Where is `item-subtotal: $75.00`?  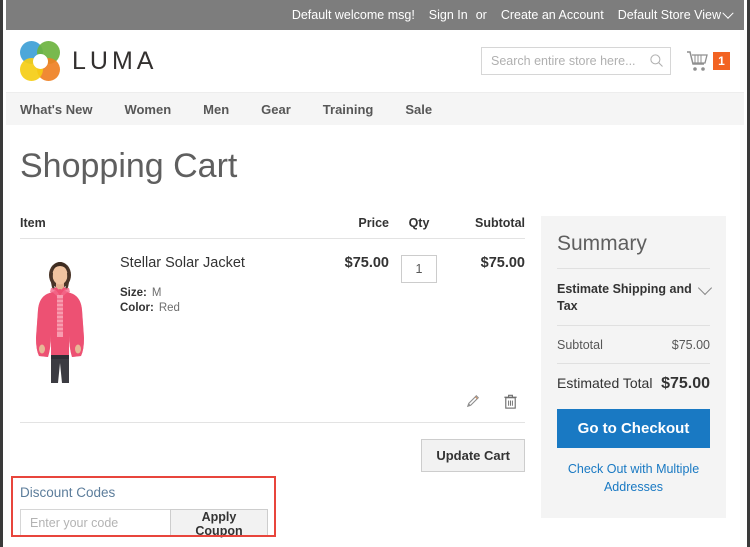
item-subtotal: $75.00 is located at coordinates (502, 263).